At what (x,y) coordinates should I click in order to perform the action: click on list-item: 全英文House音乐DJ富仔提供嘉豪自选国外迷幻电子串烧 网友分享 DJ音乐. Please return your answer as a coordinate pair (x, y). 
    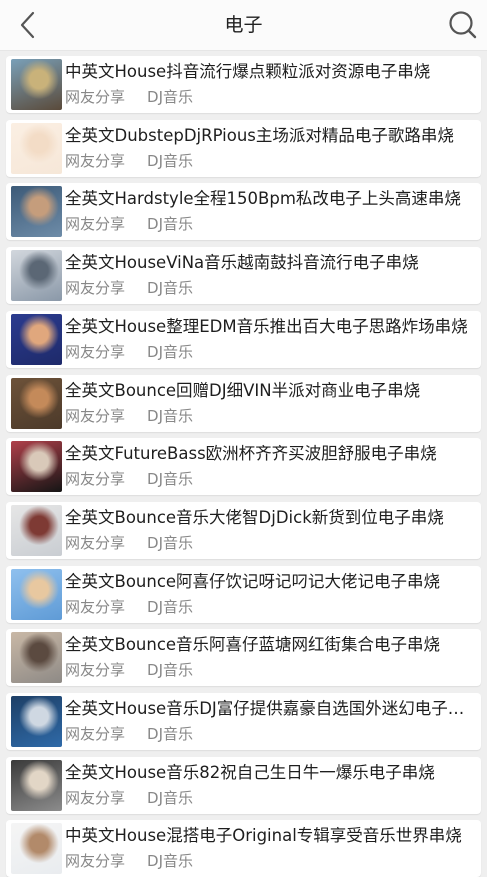
    Looking at the image, I should click on (243, 721).